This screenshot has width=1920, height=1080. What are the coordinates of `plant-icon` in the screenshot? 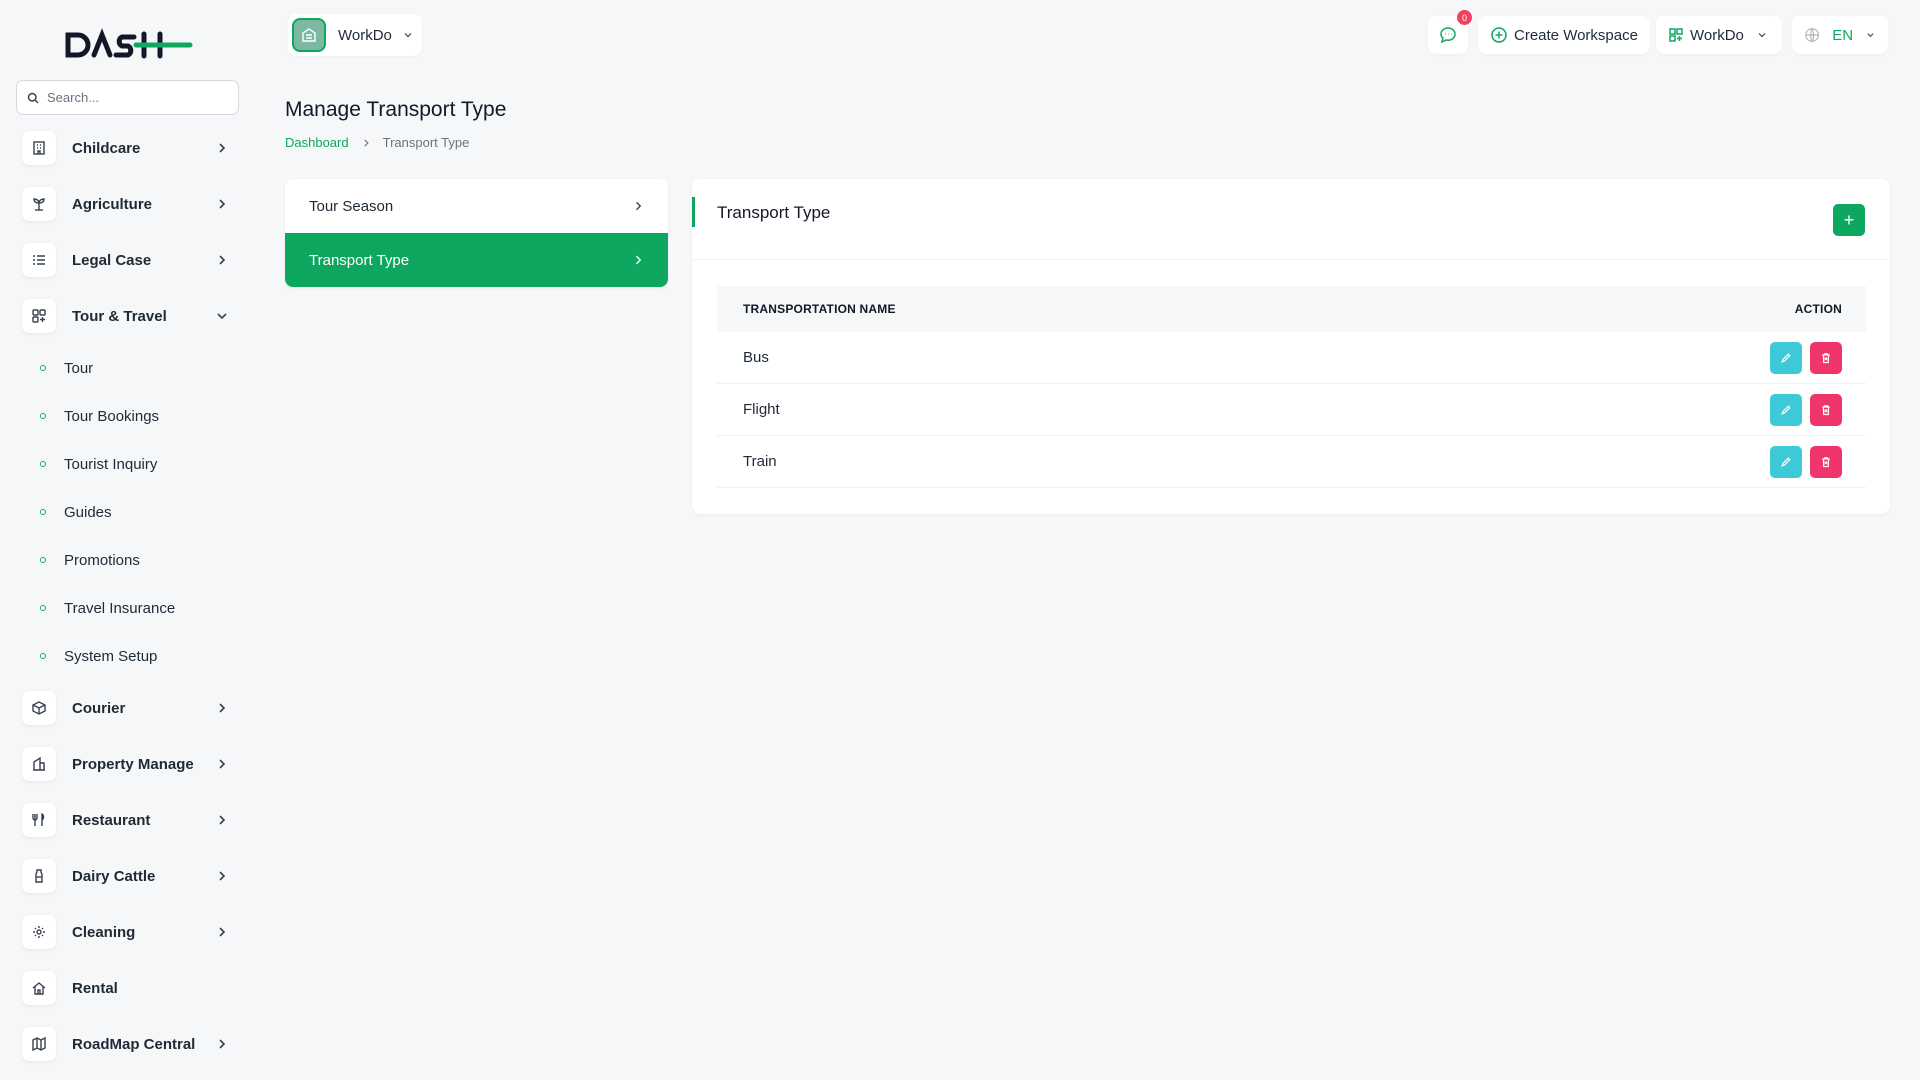 It's located at (39, 204).